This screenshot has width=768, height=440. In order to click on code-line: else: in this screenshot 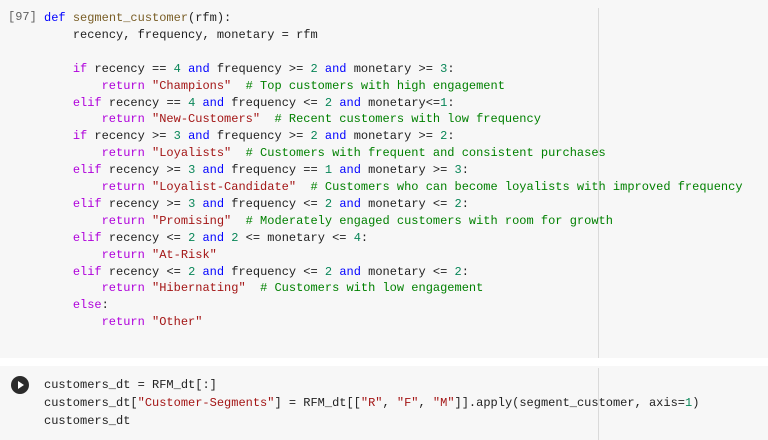, I will do `click(76, 305)`.